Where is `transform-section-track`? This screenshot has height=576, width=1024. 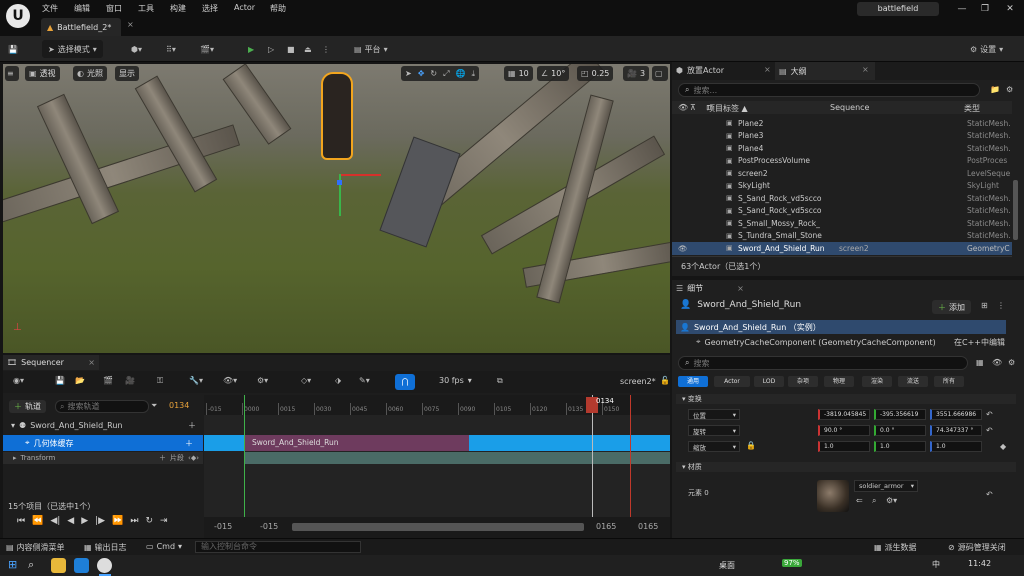
transform-section-track is located at coordinates (457, 458).